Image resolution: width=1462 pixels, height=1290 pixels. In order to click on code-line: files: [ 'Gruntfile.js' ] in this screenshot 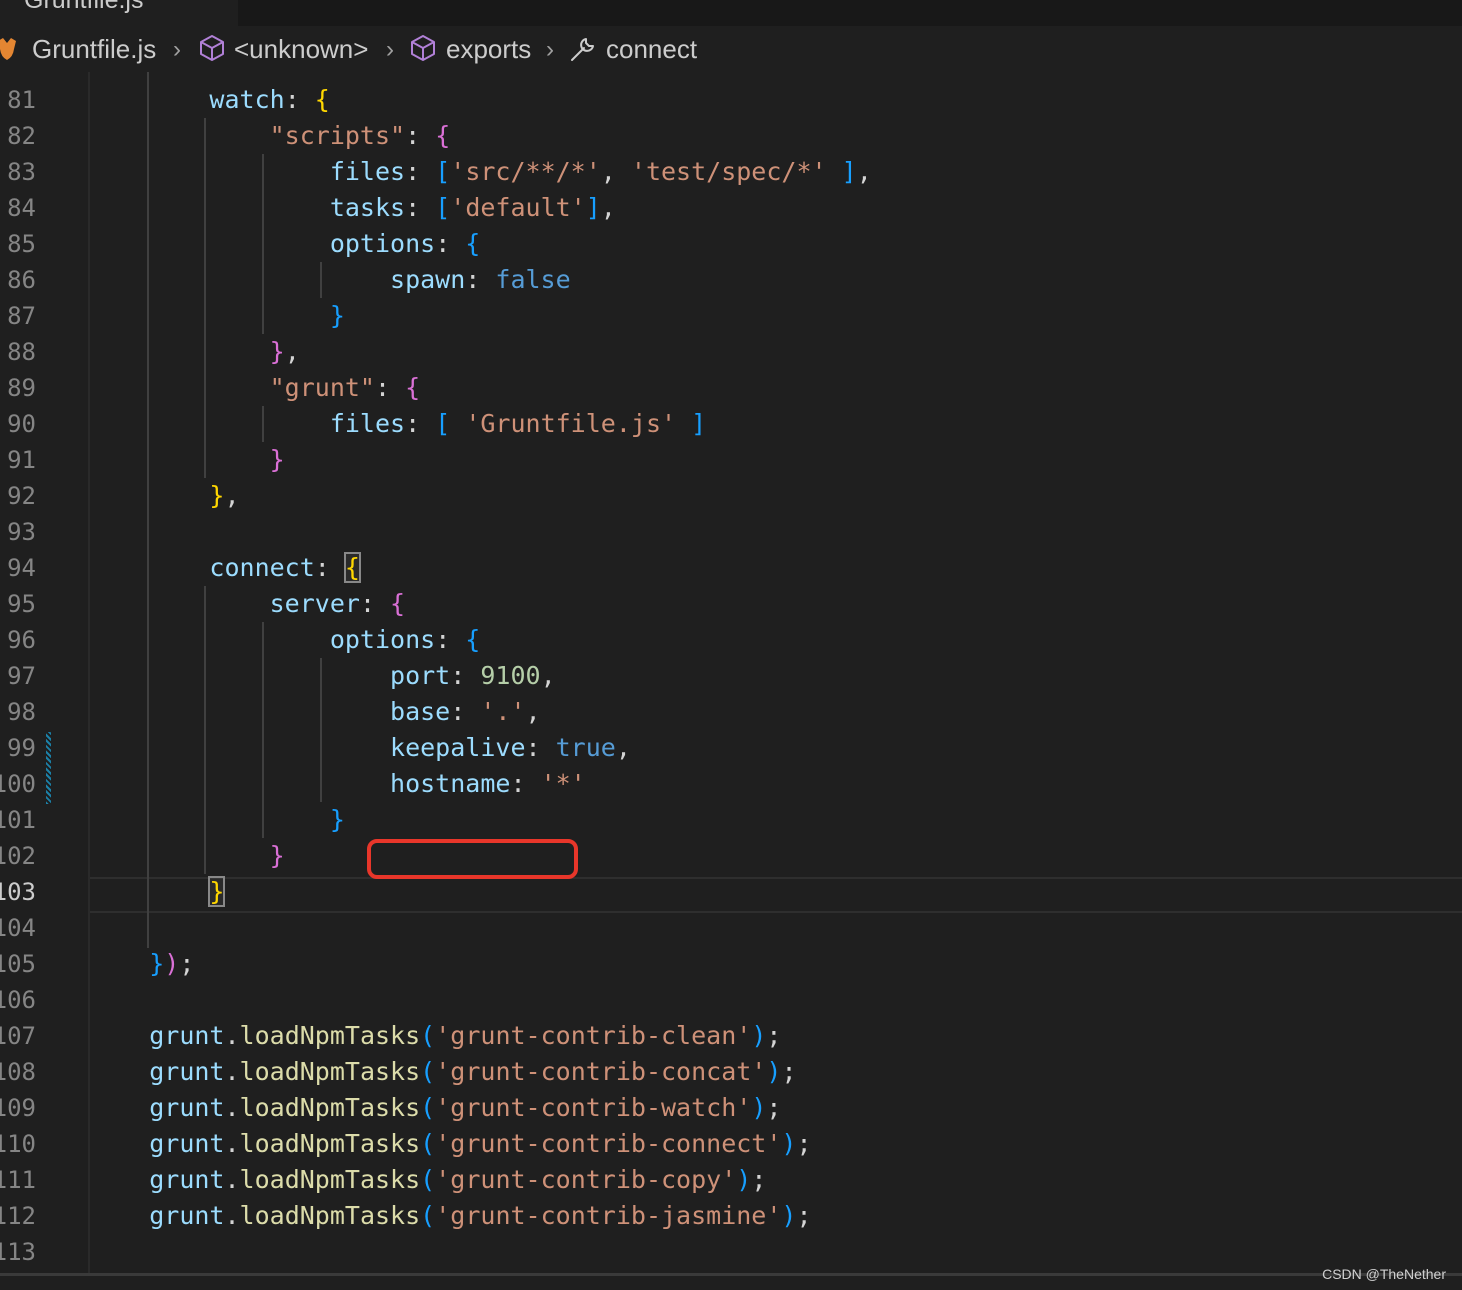, I will do `click(397, 424)`.